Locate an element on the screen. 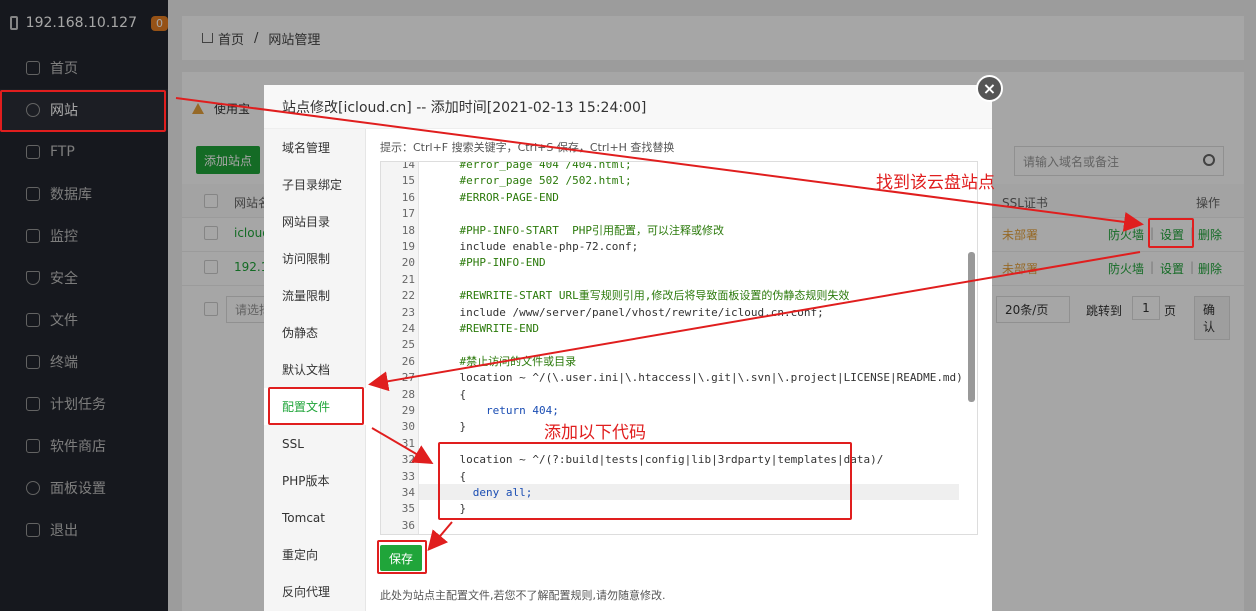 This screenshot has height=611, width=1256. arrow-config-to-code is located at coordinates (402, 446).